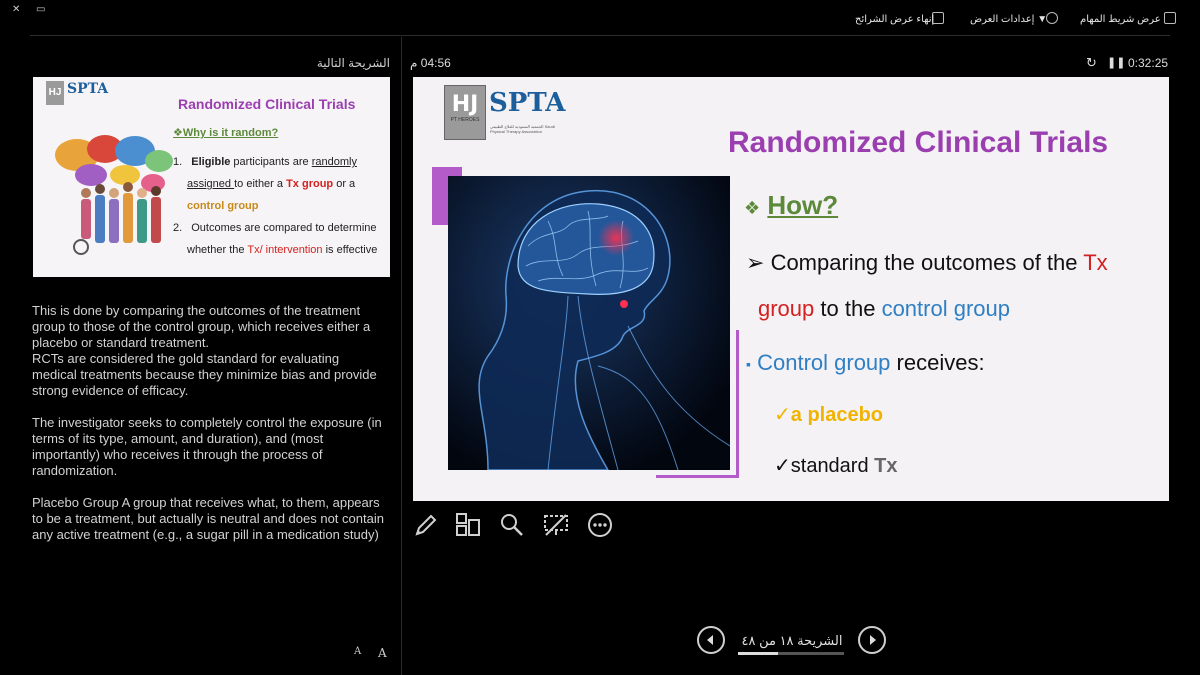 The width and height of the screenshot is (1200, 675). I want to click on thumb-item1-randomly: randomly, so click(334, 162).